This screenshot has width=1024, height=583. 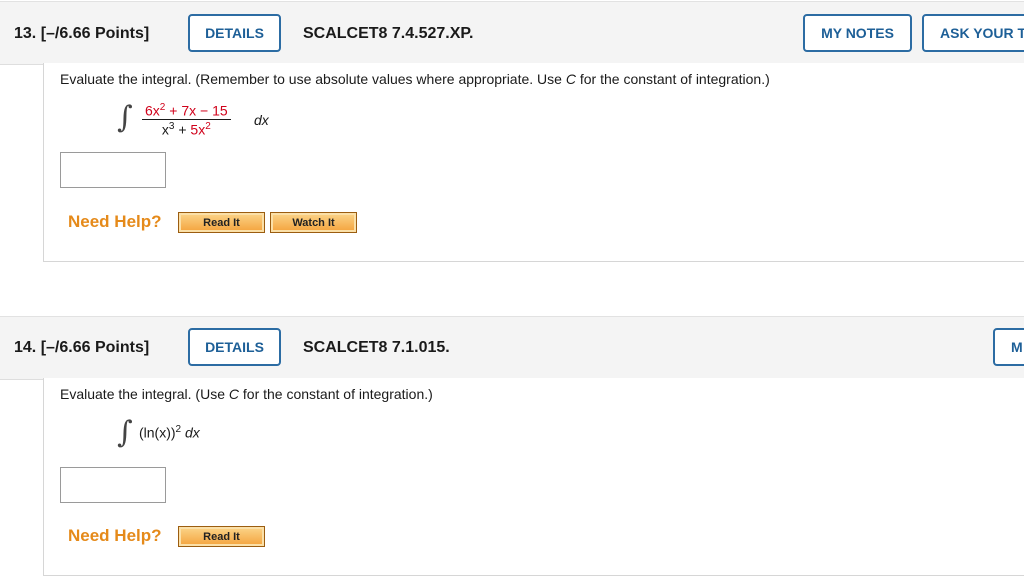 What do you see at coordinates (973, 33) in the screenshot?
I see `ask-your-teacher-button: ASK YOUR T` at bounding box center [973, 33].